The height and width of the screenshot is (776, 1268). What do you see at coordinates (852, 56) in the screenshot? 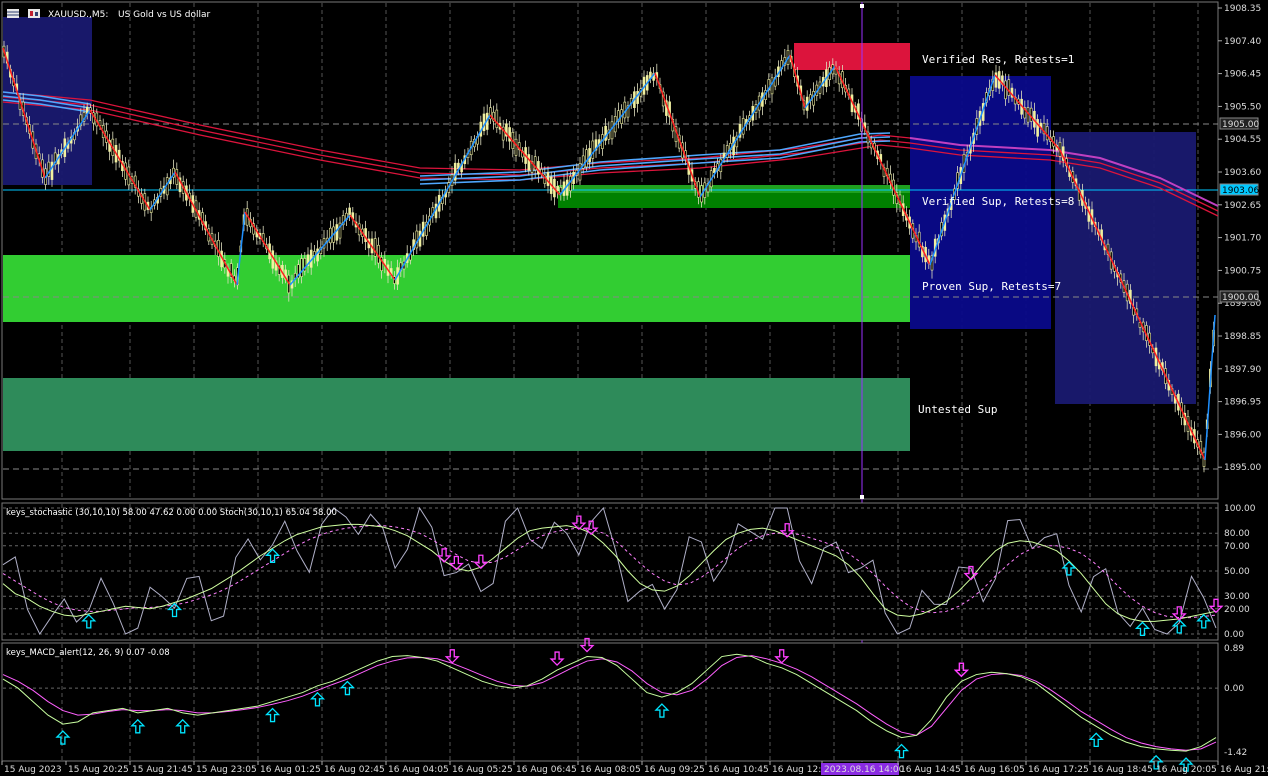
I see `verified-res-zone` at bounding box center [852, 56].